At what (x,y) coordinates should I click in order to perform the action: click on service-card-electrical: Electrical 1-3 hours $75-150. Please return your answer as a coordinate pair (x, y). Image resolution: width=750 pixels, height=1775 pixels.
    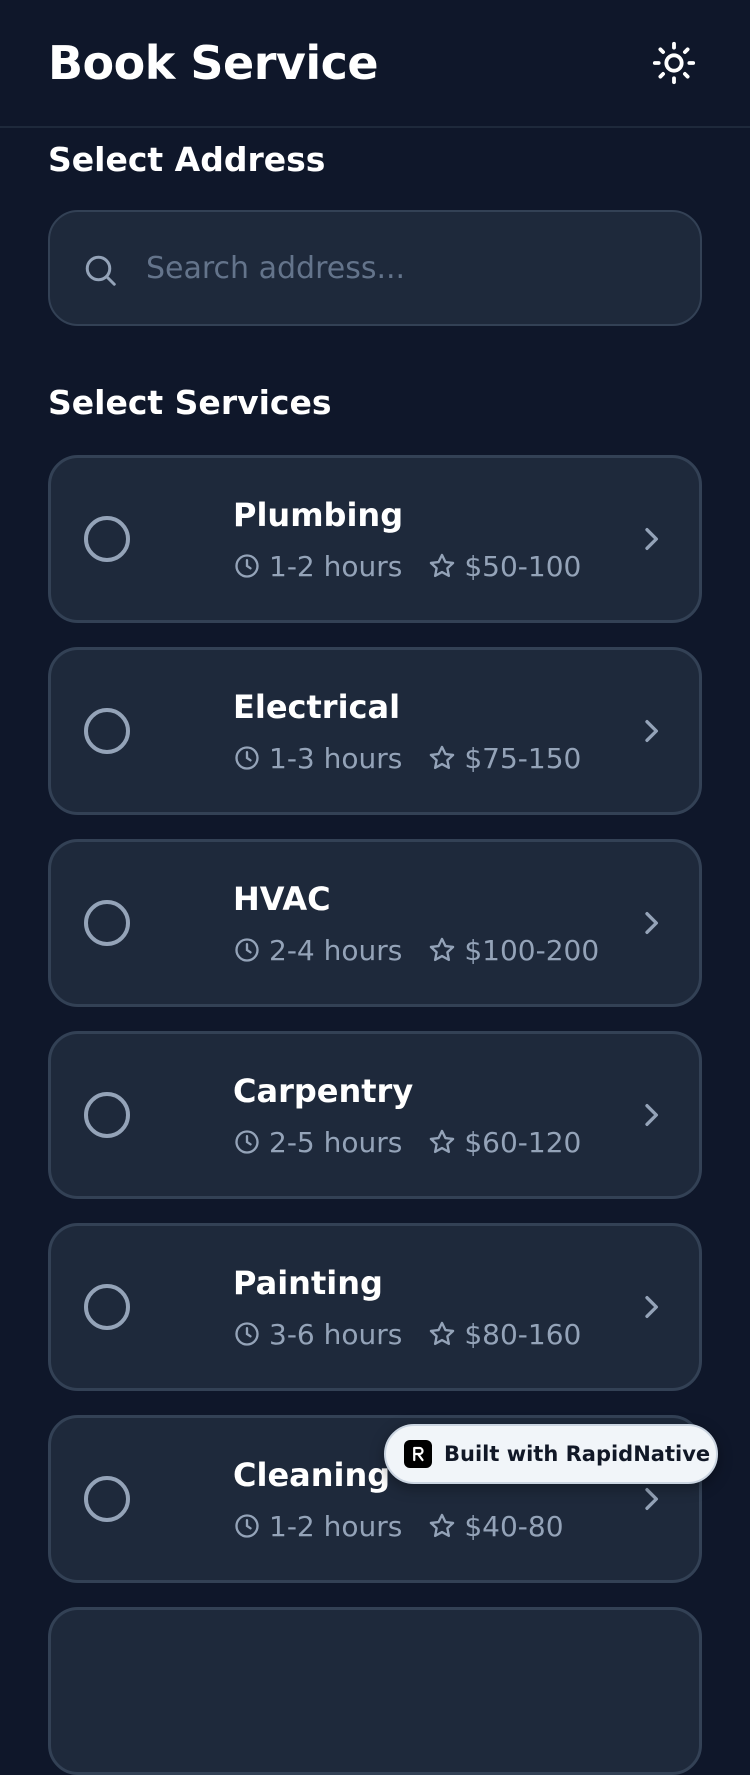
    Looking at the image, I should click on (375, 731).